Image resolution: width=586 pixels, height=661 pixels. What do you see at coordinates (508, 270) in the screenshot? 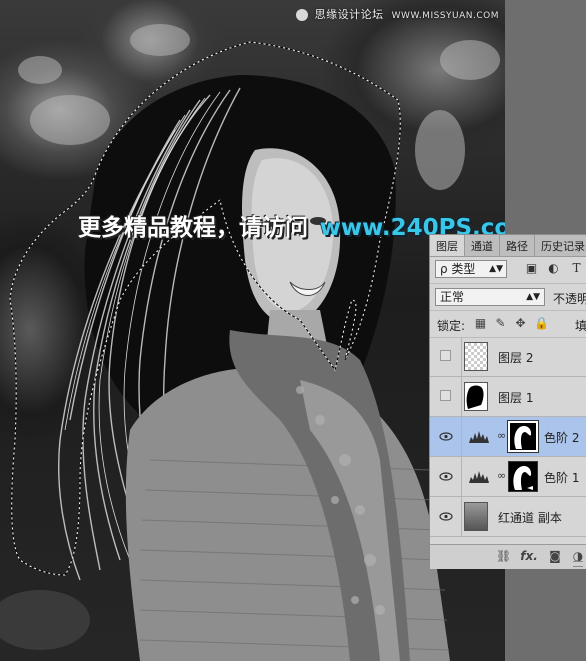
I see `filter-row: ρ 类型 ▲▼ ▣ ◐ T` at bounding box center [508, 270].